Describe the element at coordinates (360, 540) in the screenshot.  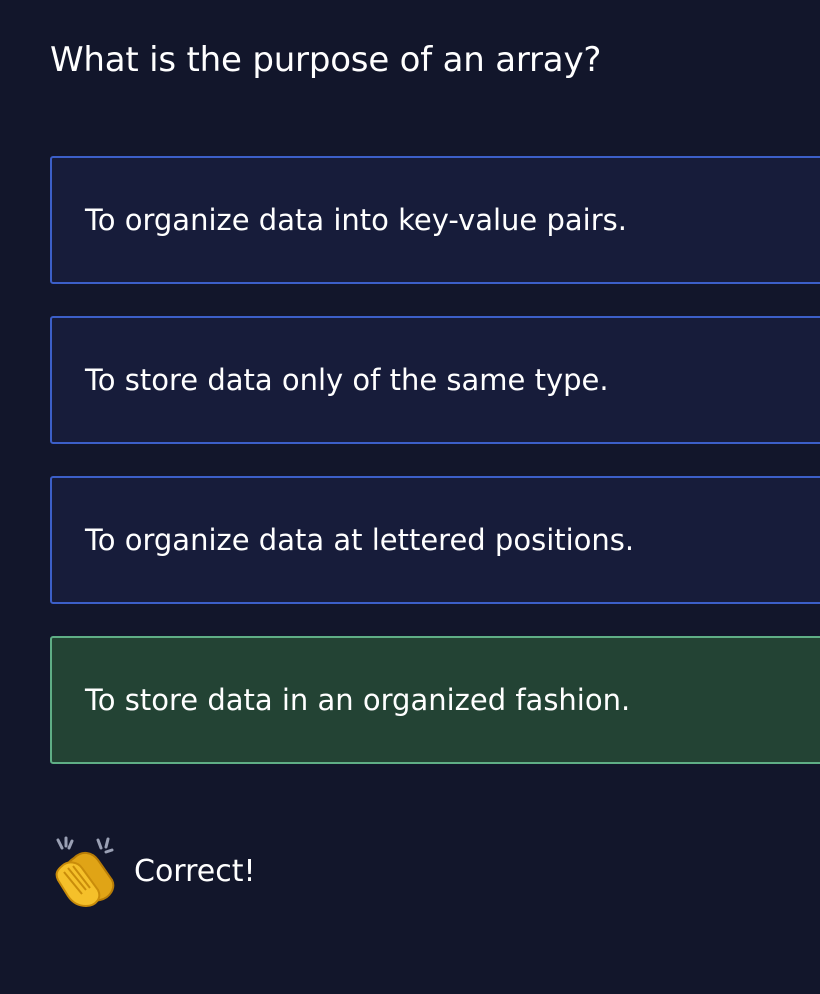
I see `answer-option-label: To organize data at lettered positions.` at that location.